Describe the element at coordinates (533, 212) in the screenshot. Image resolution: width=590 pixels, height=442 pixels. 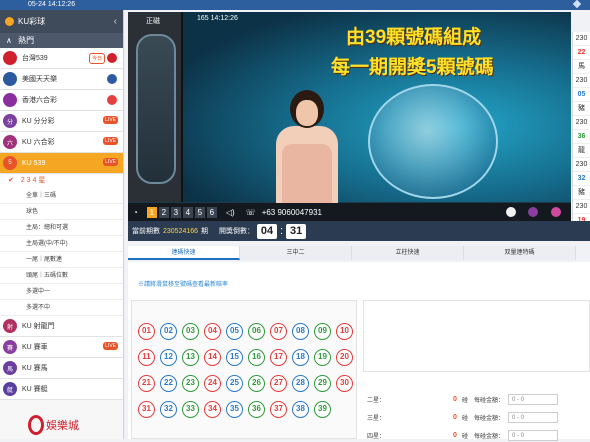
I see `info-icon` at that location.